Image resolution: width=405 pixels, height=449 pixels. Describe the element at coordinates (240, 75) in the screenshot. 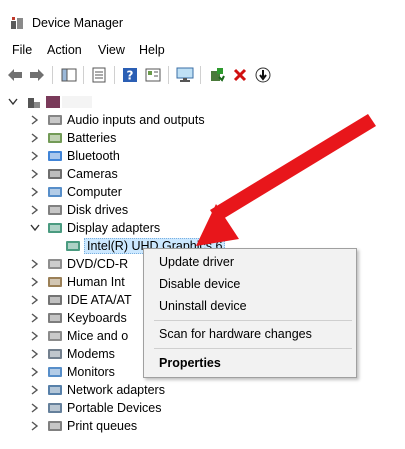

I see `uninstall-icon` at that location.